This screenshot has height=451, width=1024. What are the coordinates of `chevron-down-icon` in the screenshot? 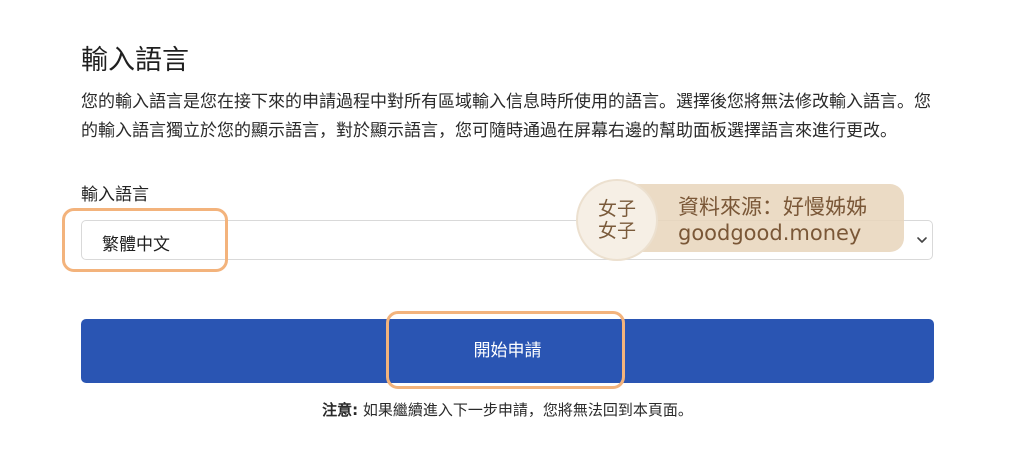 It's located at (922, 240).